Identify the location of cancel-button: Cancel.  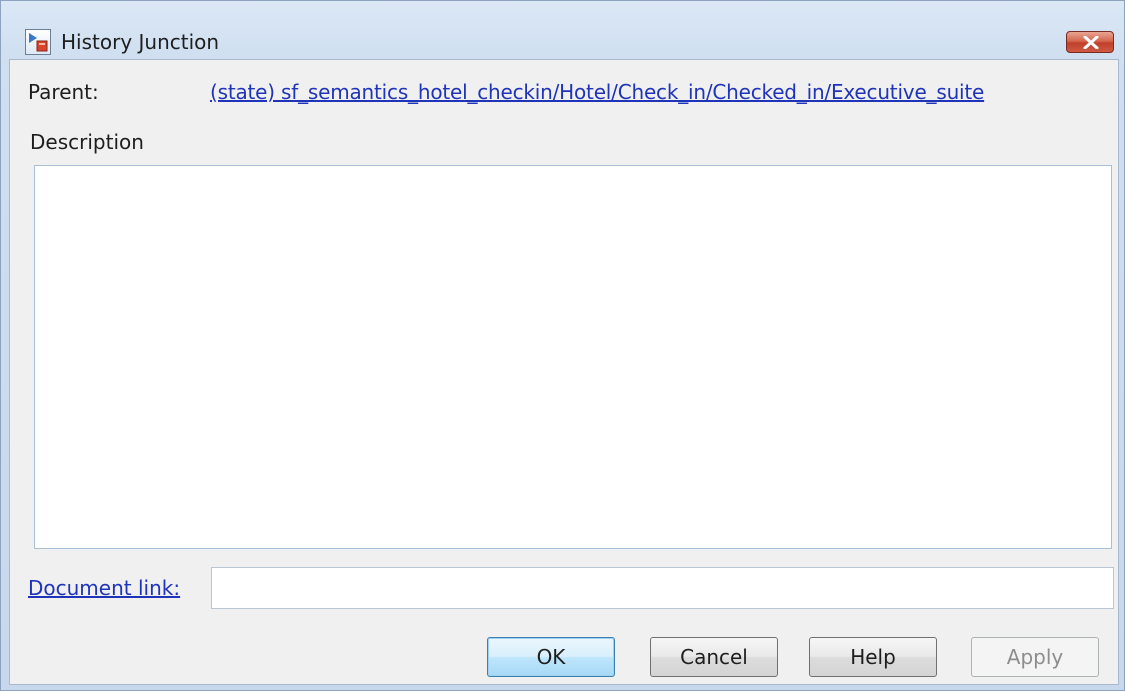
(714, 657).